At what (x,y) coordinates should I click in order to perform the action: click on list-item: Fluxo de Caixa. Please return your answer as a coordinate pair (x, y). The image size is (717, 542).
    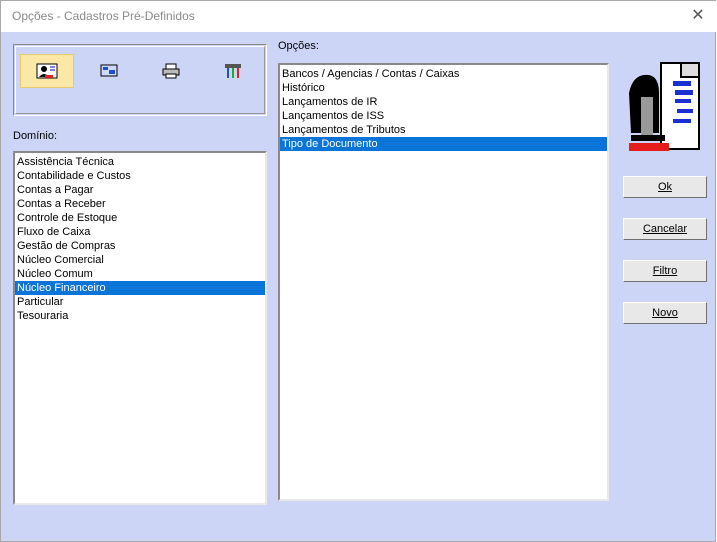
    Looking at the image, I should click on (140, 232).